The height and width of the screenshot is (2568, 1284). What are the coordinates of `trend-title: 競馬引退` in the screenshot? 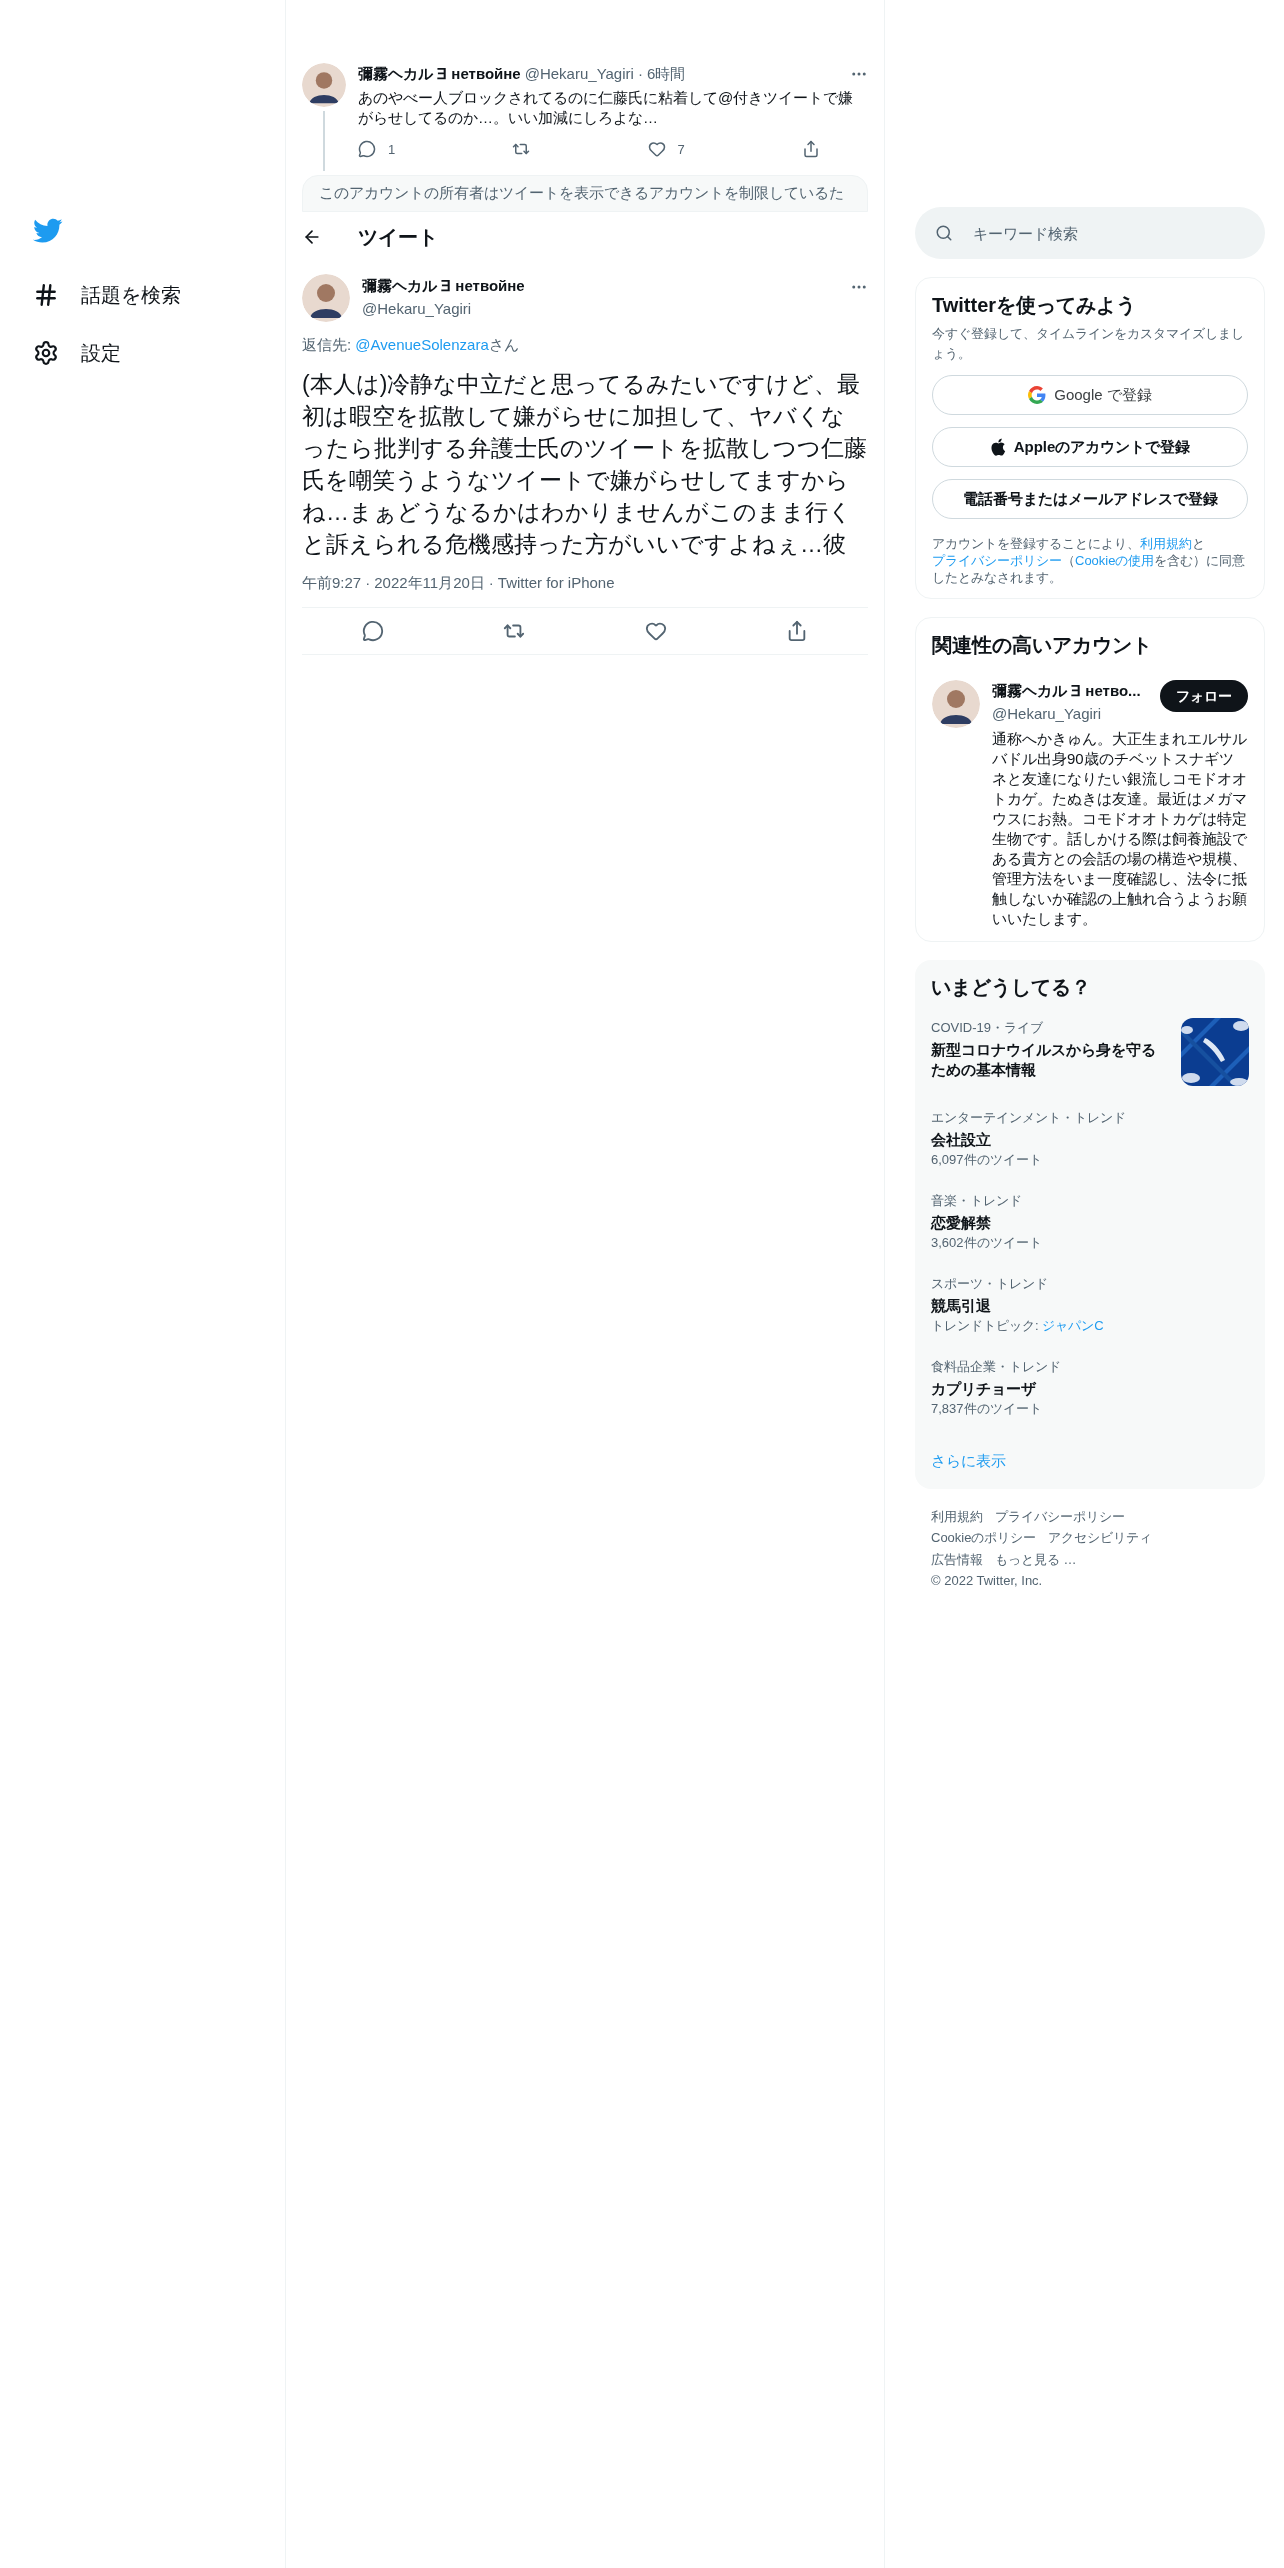 It's located at (961, 1305).